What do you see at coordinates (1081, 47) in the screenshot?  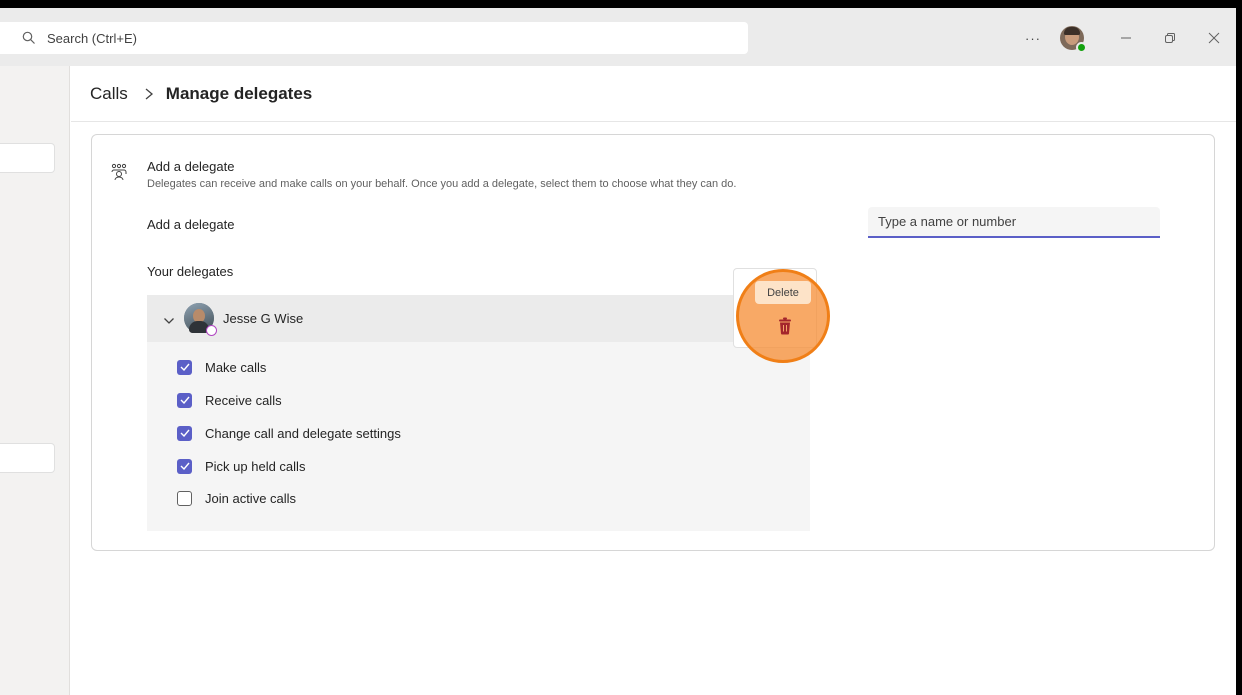 I see `presence-available-icon` at bounding box center [1081, 47].